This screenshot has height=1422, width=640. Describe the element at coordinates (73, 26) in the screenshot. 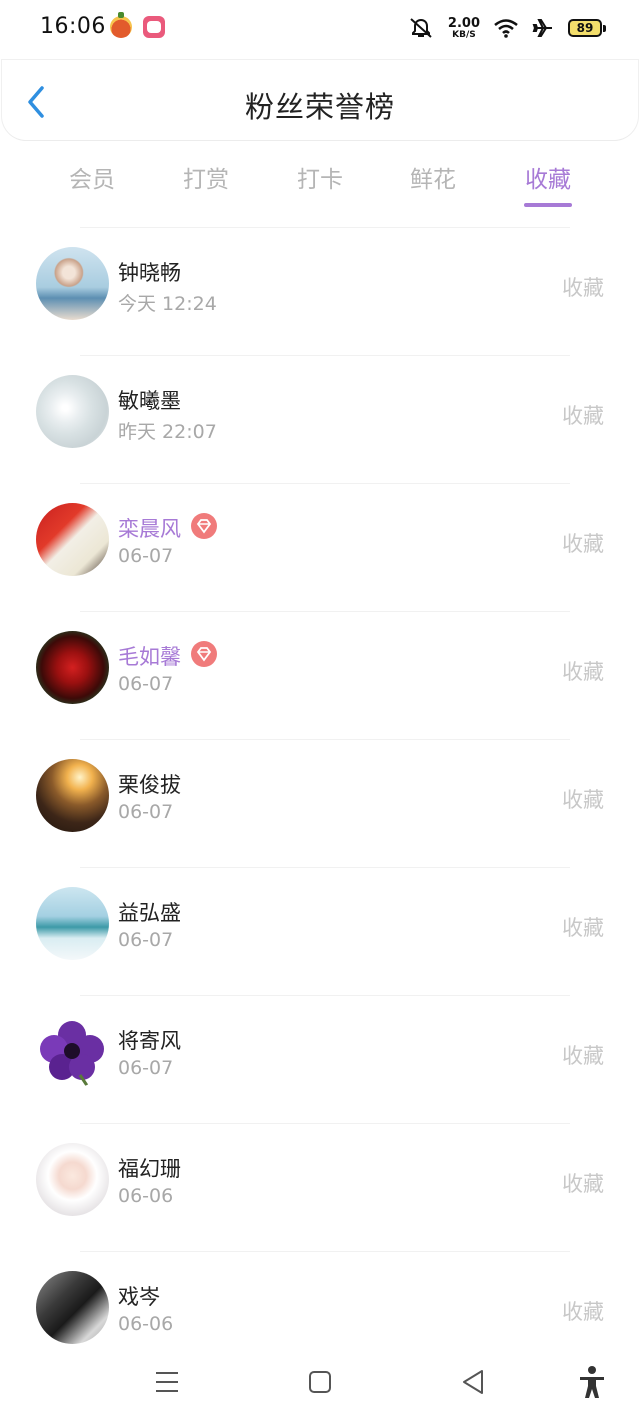

I see `status-time: 16:06` at that location.